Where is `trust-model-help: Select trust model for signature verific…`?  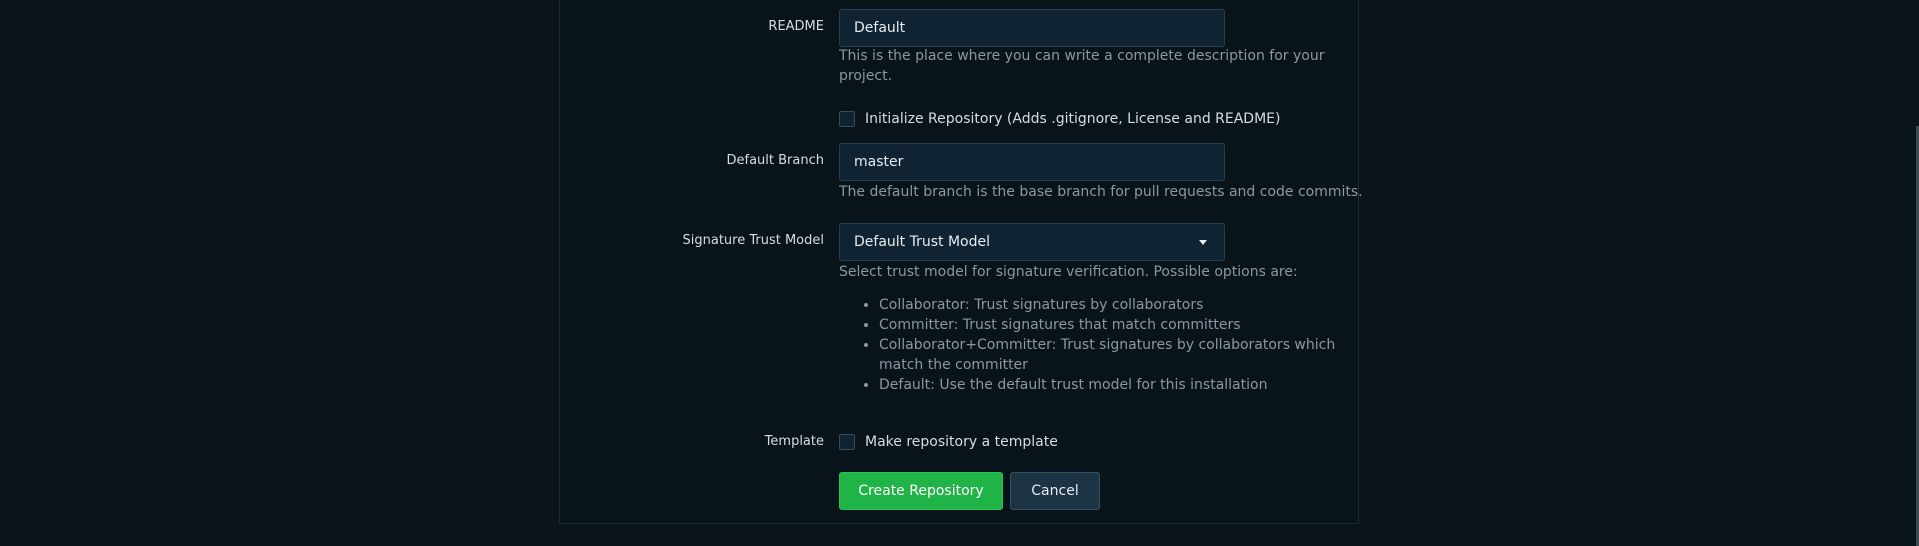 trust-model-help: Select trust model for signature verific… is located at coordinates (1068, 272).